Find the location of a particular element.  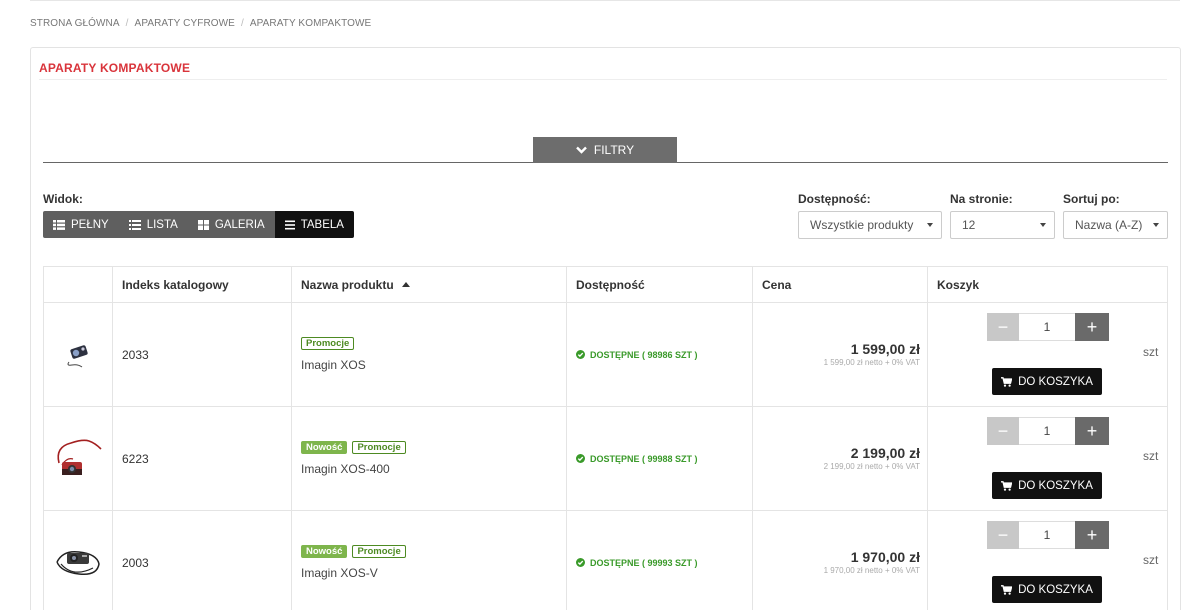

badges: Promocje is located at coordinates (433, 343).